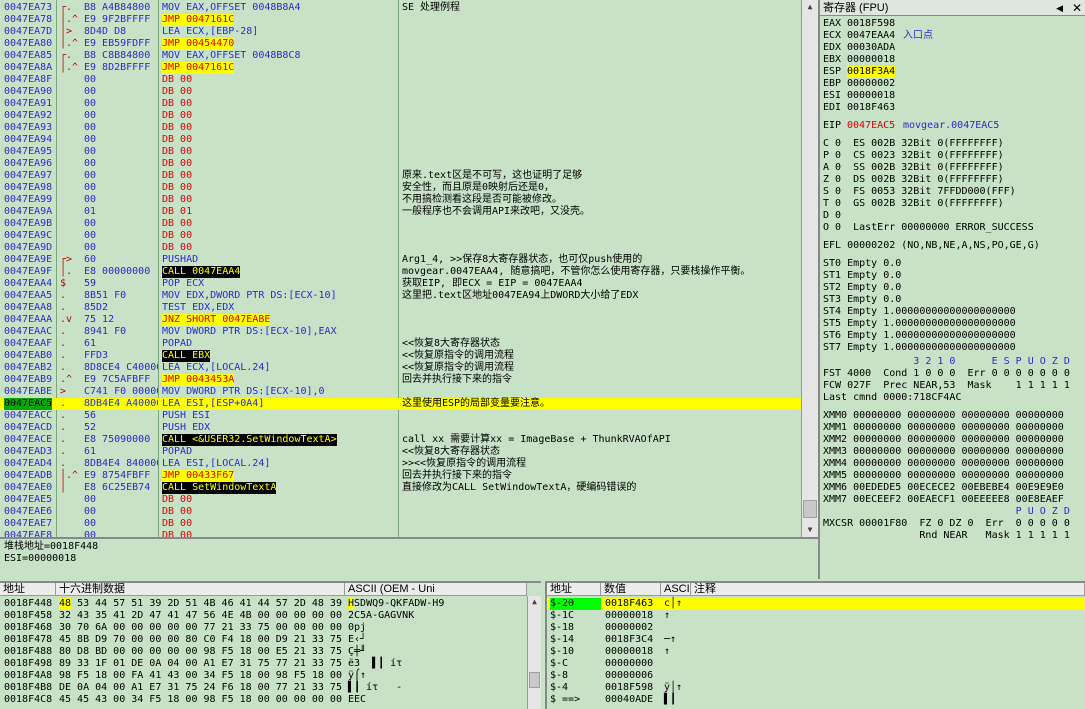  Describe the element at coordinates (28, 524) in the screenshot. I see `disasm-address: 0047EAE7` at that location.